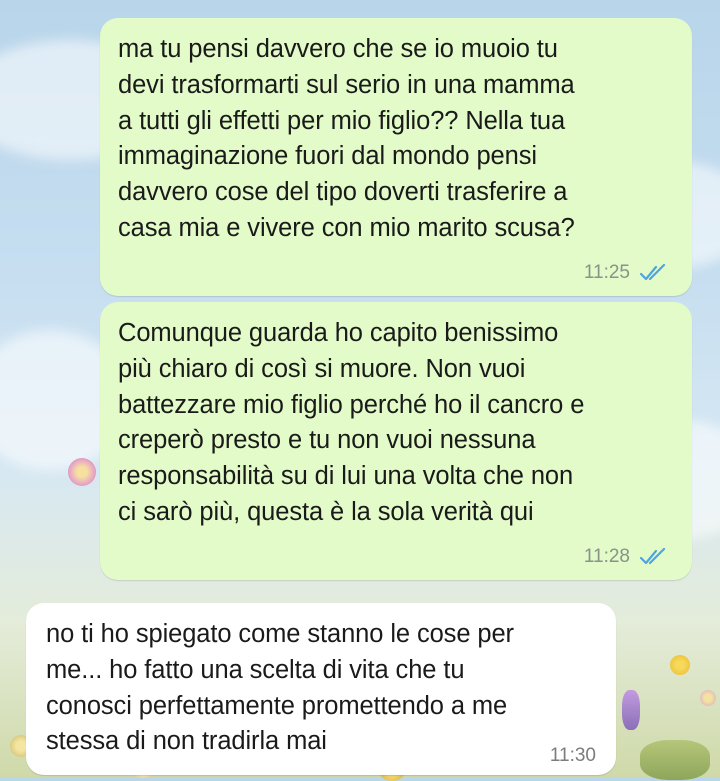 The height and width of the screenshot is (781, 720). I want to click on message-meta: 11:30, so click(573, 756).